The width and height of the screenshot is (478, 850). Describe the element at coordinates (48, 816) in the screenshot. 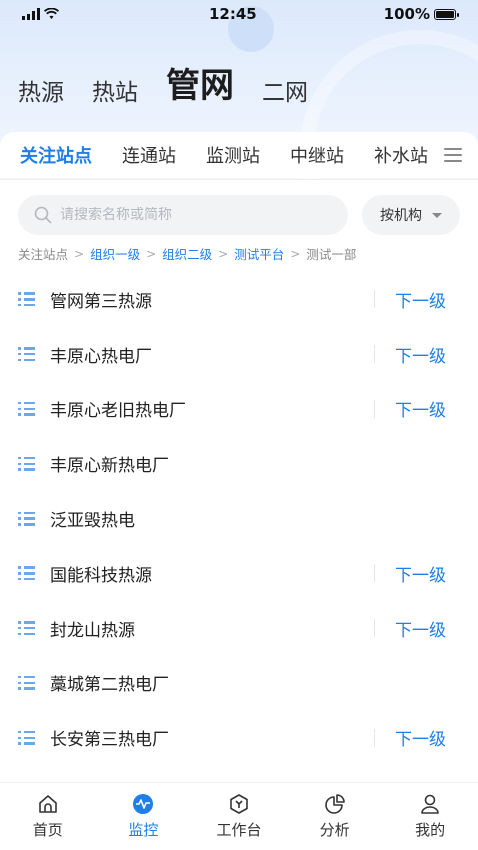

I see `nav-home: 首页` at that location.